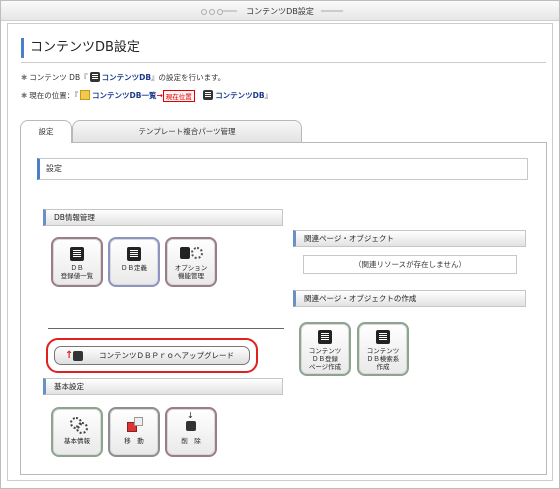 The image size is (560, 489). Describe the element at coordinates (54, 95) in the screenshot. I see `breadcrumb-label: 現在の位置：『` at that location.